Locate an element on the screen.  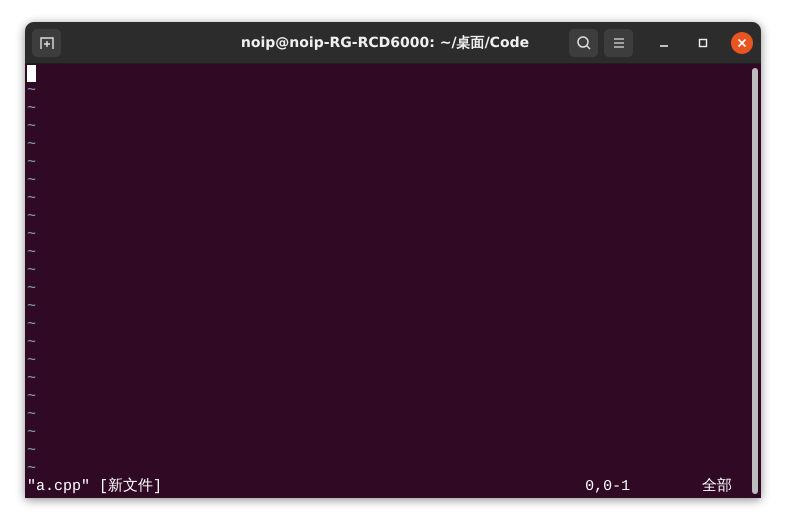
window-title: noip@noip-RG-RCD6000: ~/桌面/Code is located at coordinates (385, 43).